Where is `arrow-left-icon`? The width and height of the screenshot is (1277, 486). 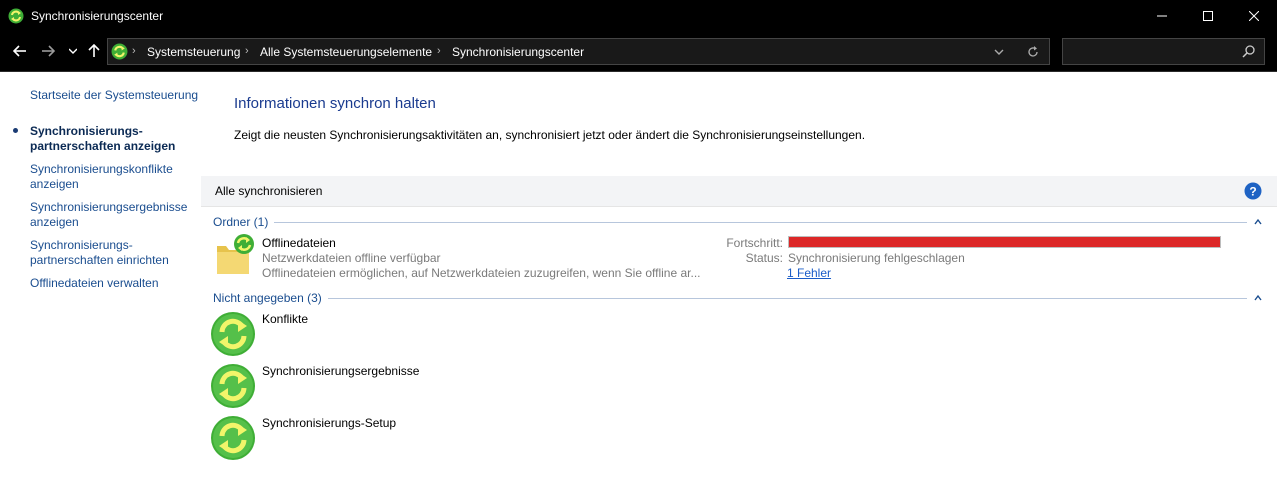
arrow-left-icon is located at coordinates (19, 51).